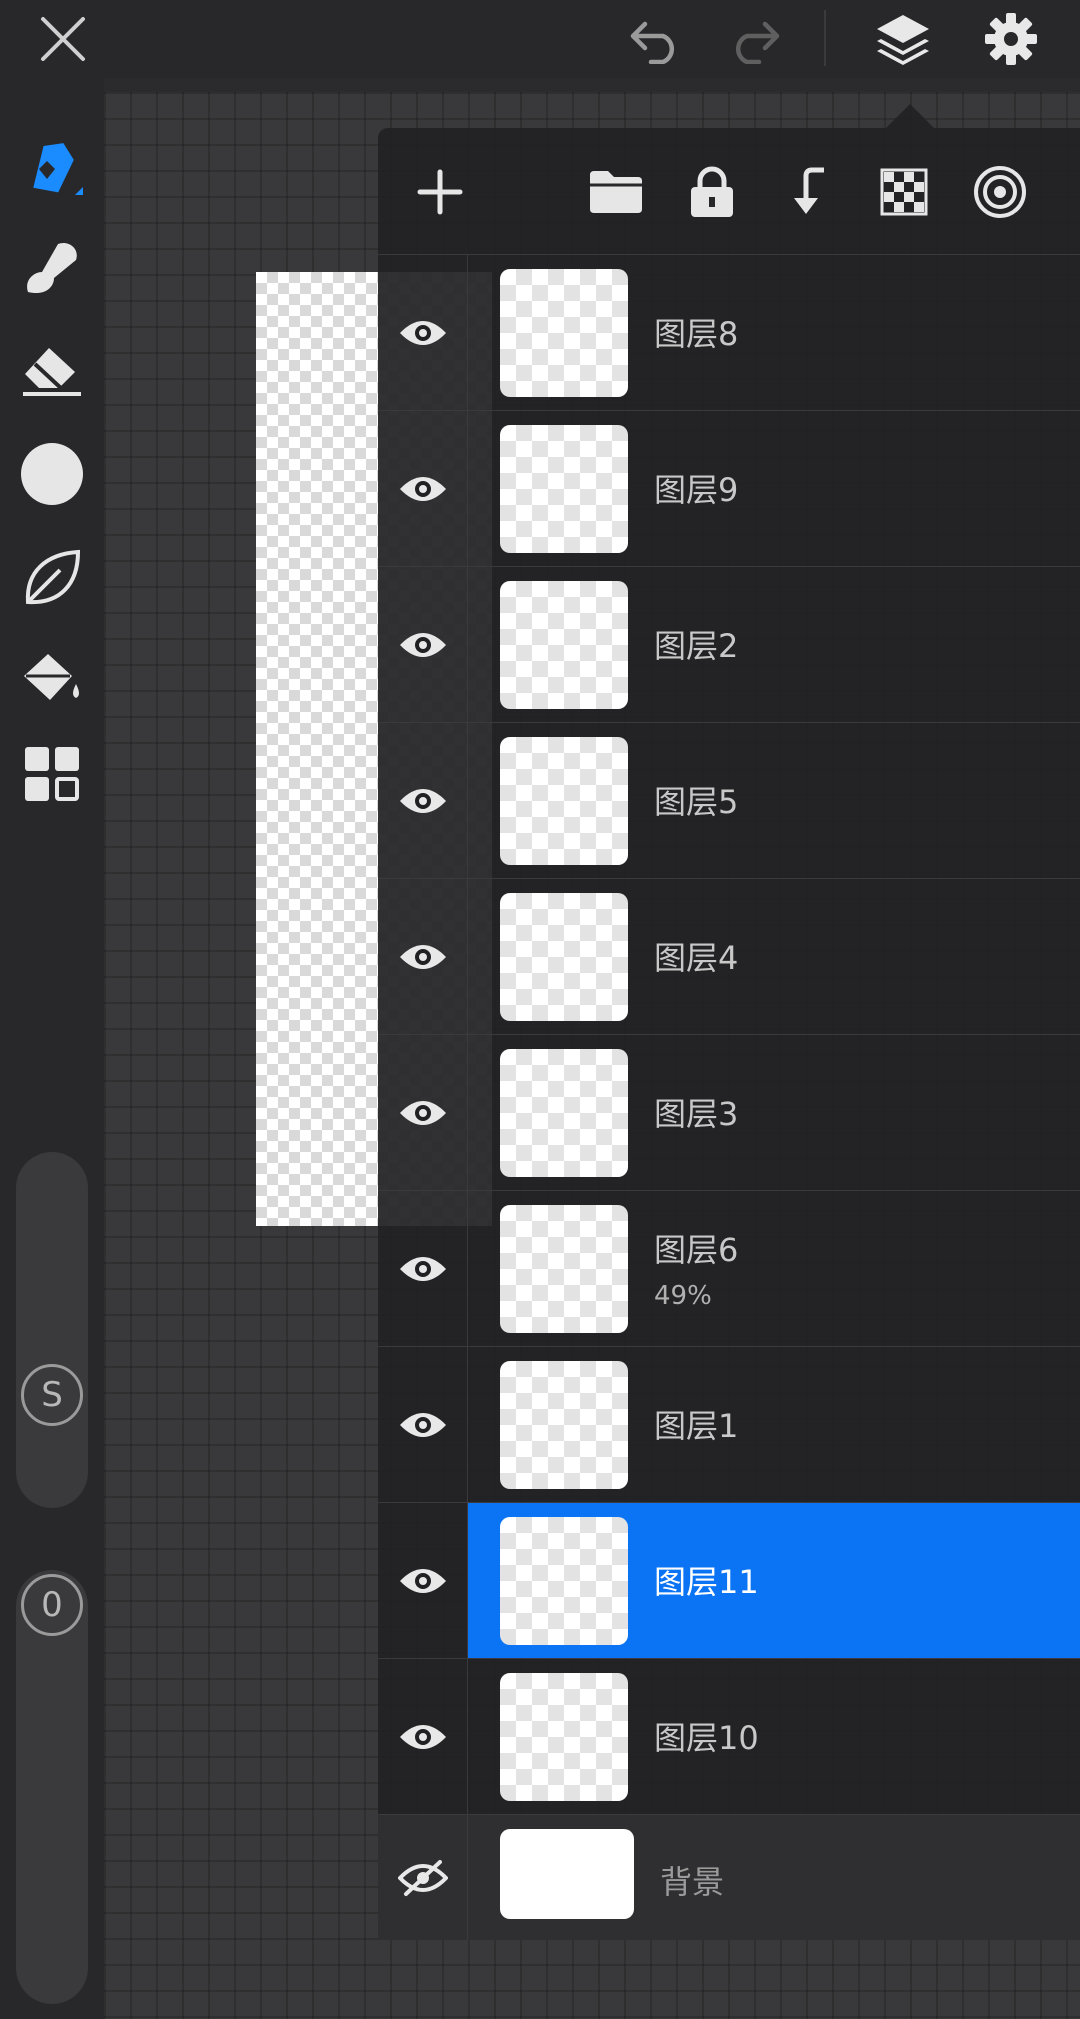 The image size is (1080, 2019). I want to click on background-layer-row: 背景, so click(729, 1877).